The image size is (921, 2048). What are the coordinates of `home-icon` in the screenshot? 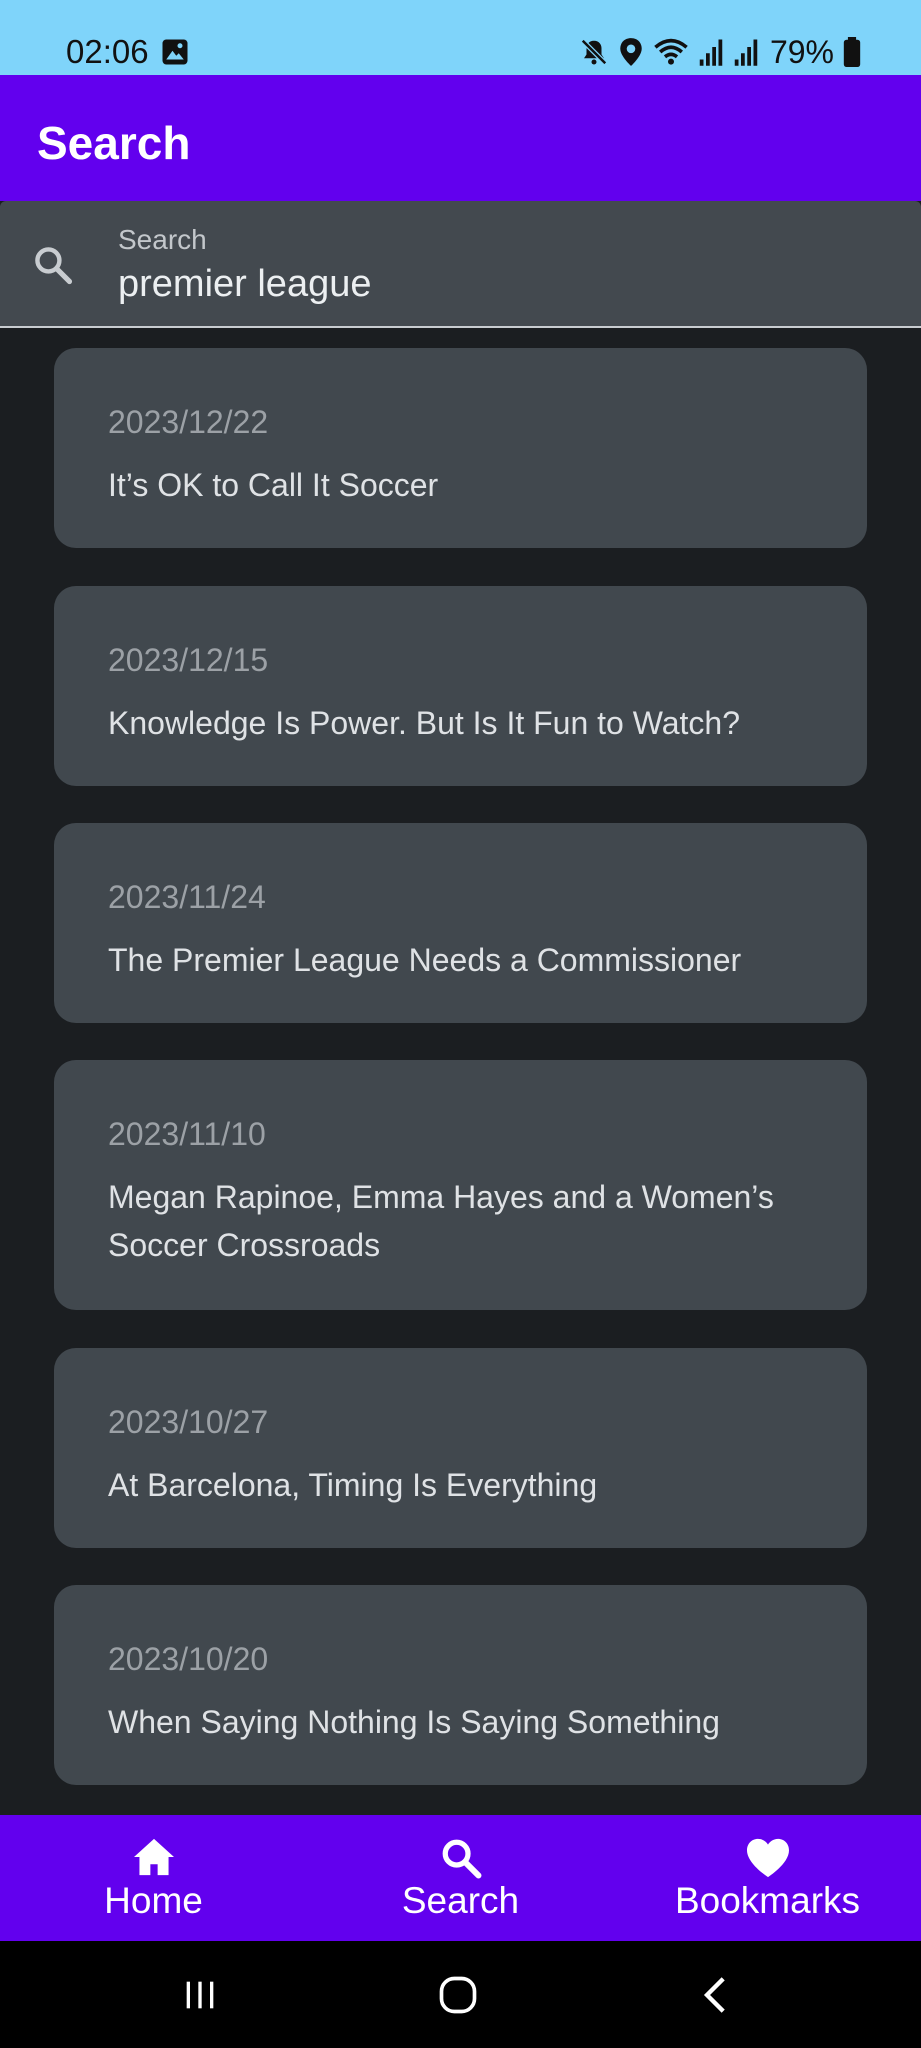 It's located at (153, 1857).